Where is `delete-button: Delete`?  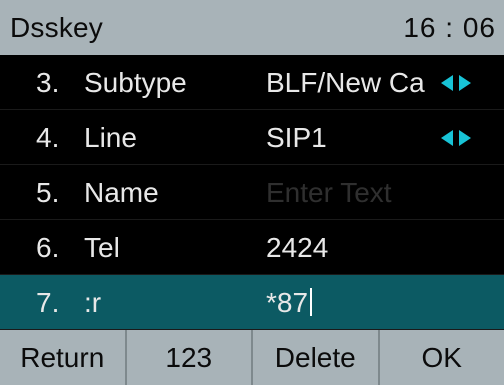
delete-button: Delete is located at coordinates (316, 357).